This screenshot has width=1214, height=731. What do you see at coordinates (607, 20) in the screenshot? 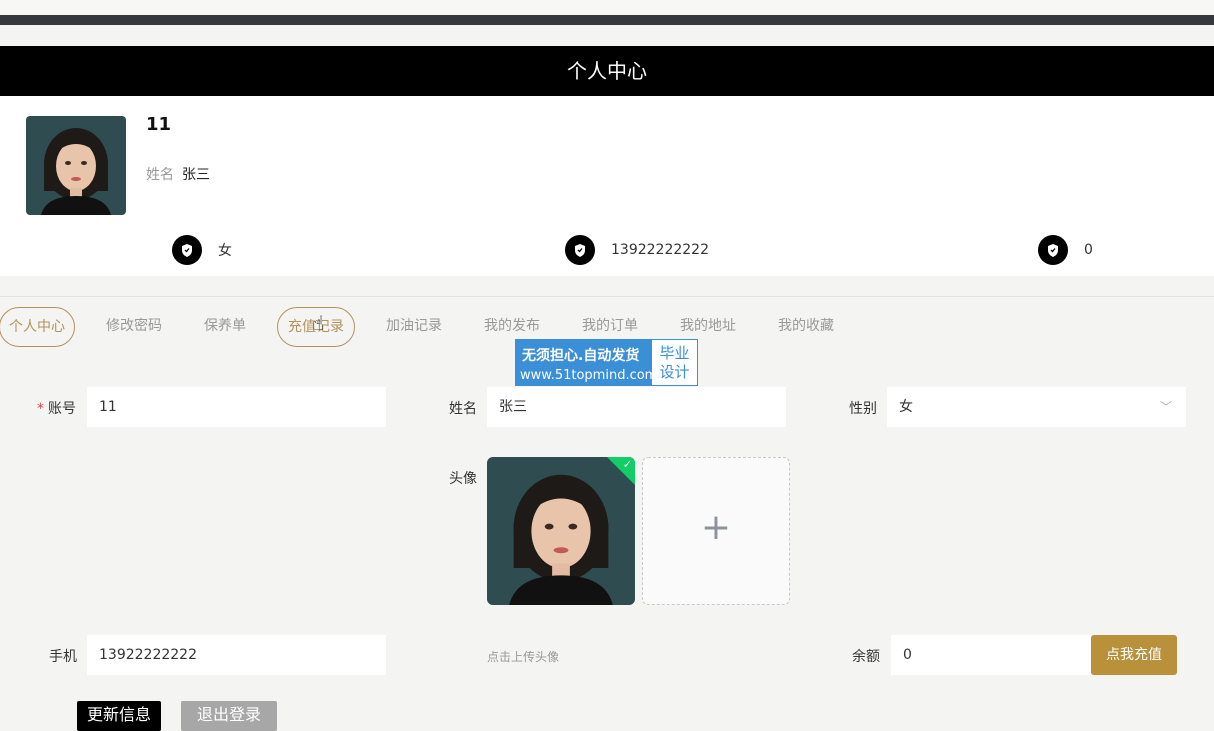
I see `top-nav-bar` at bounding box center [607, 20].